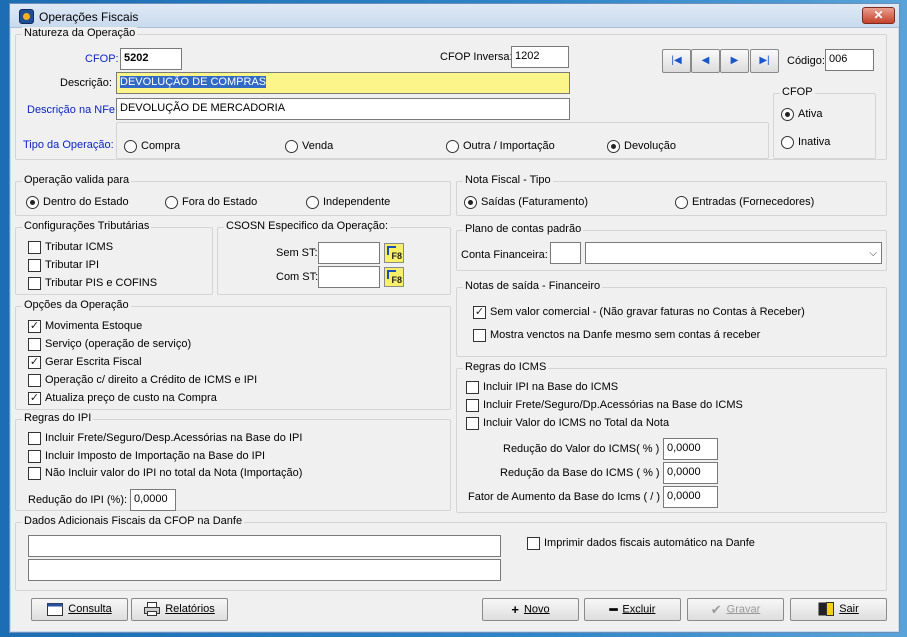  What do you see at coordinates (515, 609) in the screenshot?
I see `plus-icon: +` at bounding box center [515, 609].